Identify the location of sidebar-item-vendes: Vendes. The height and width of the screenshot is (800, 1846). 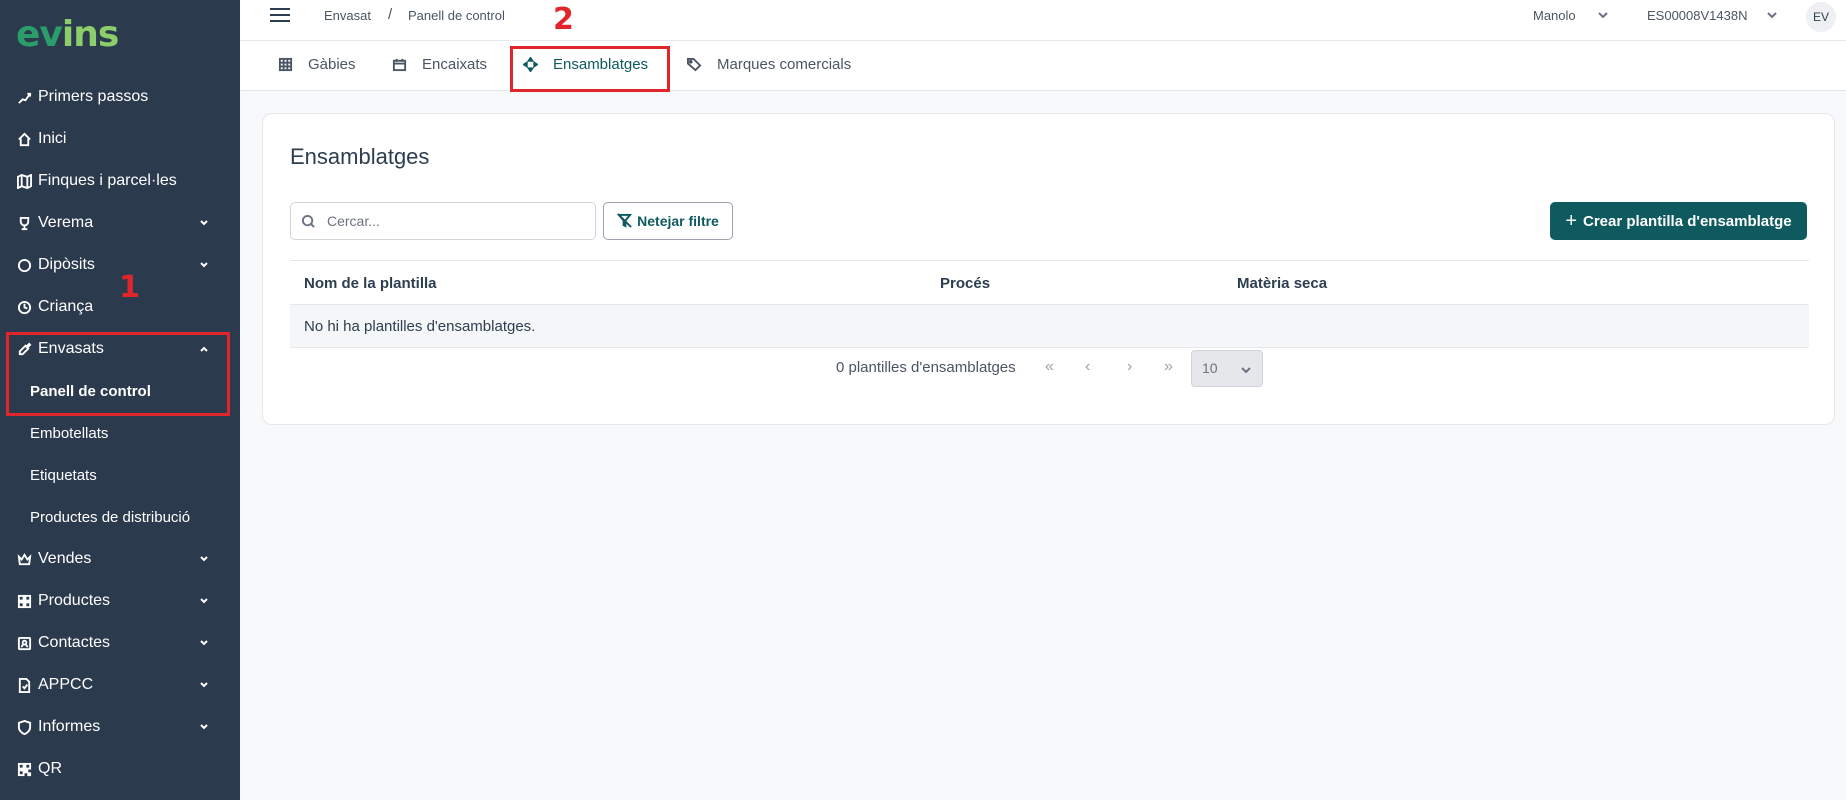
(120, 559).